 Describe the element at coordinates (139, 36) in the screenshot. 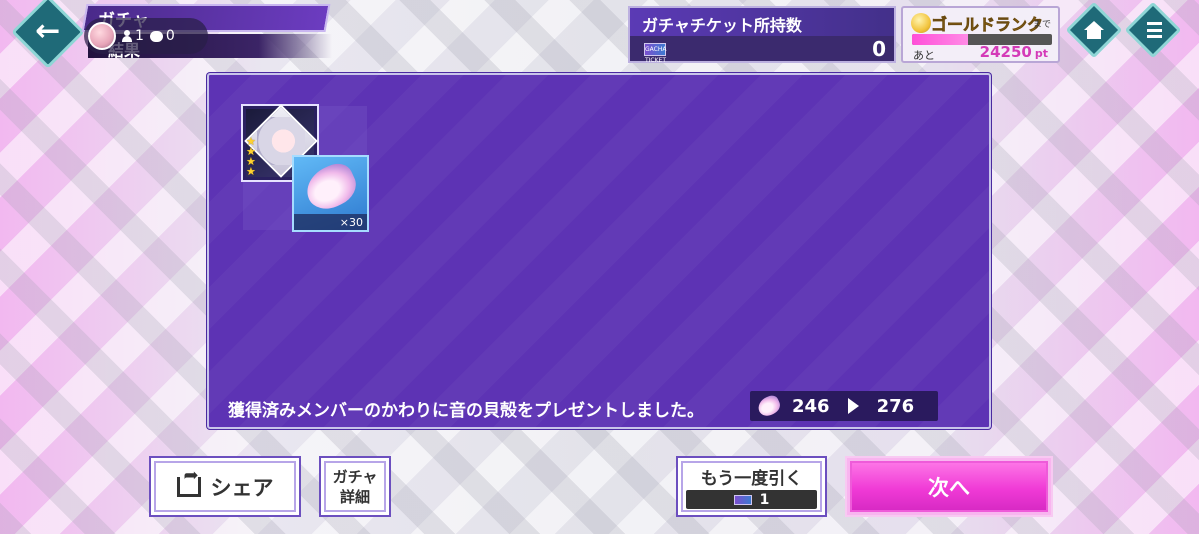

I see `members-count: 1` at that location.